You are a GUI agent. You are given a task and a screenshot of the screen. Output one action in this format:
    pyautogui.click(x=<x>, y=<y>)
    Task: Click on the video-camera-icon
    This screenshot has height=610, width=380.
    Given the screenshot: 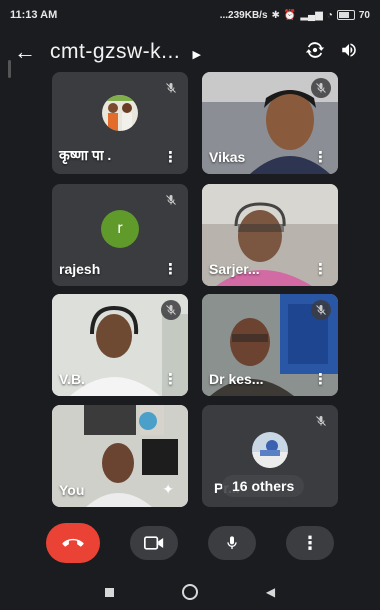 What is the action you would take?
    pyautogui.click(x=154, y=543)
    